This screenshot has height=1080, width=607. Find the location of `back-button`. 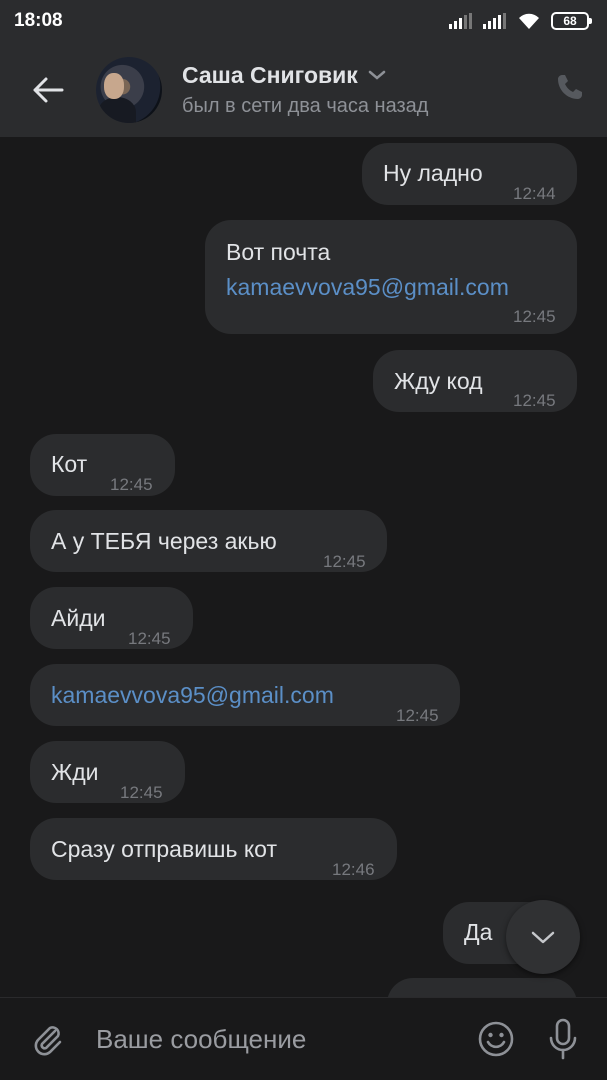

back-button is located at coordinates (48, 89).